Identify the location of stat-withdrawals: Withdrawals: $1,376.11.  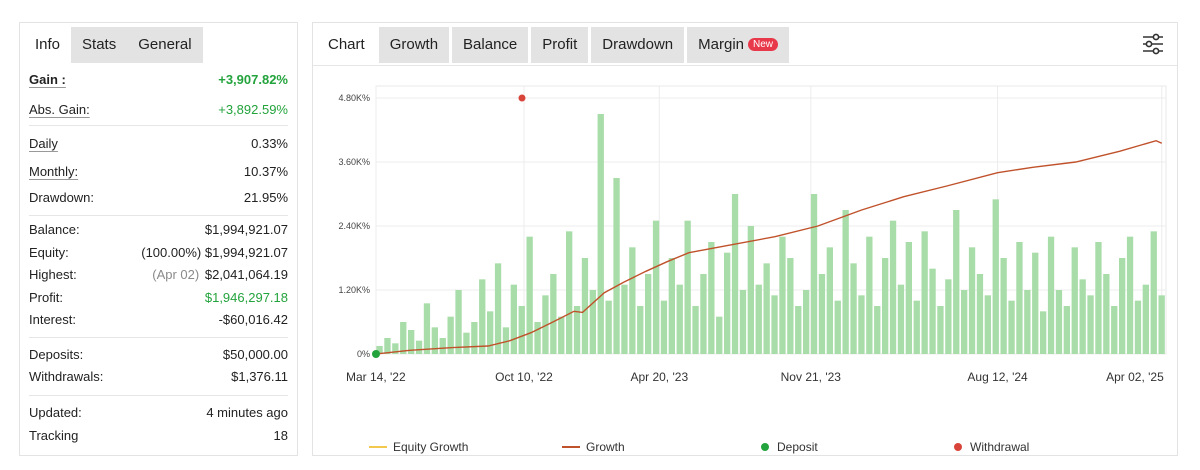
(158, 376).